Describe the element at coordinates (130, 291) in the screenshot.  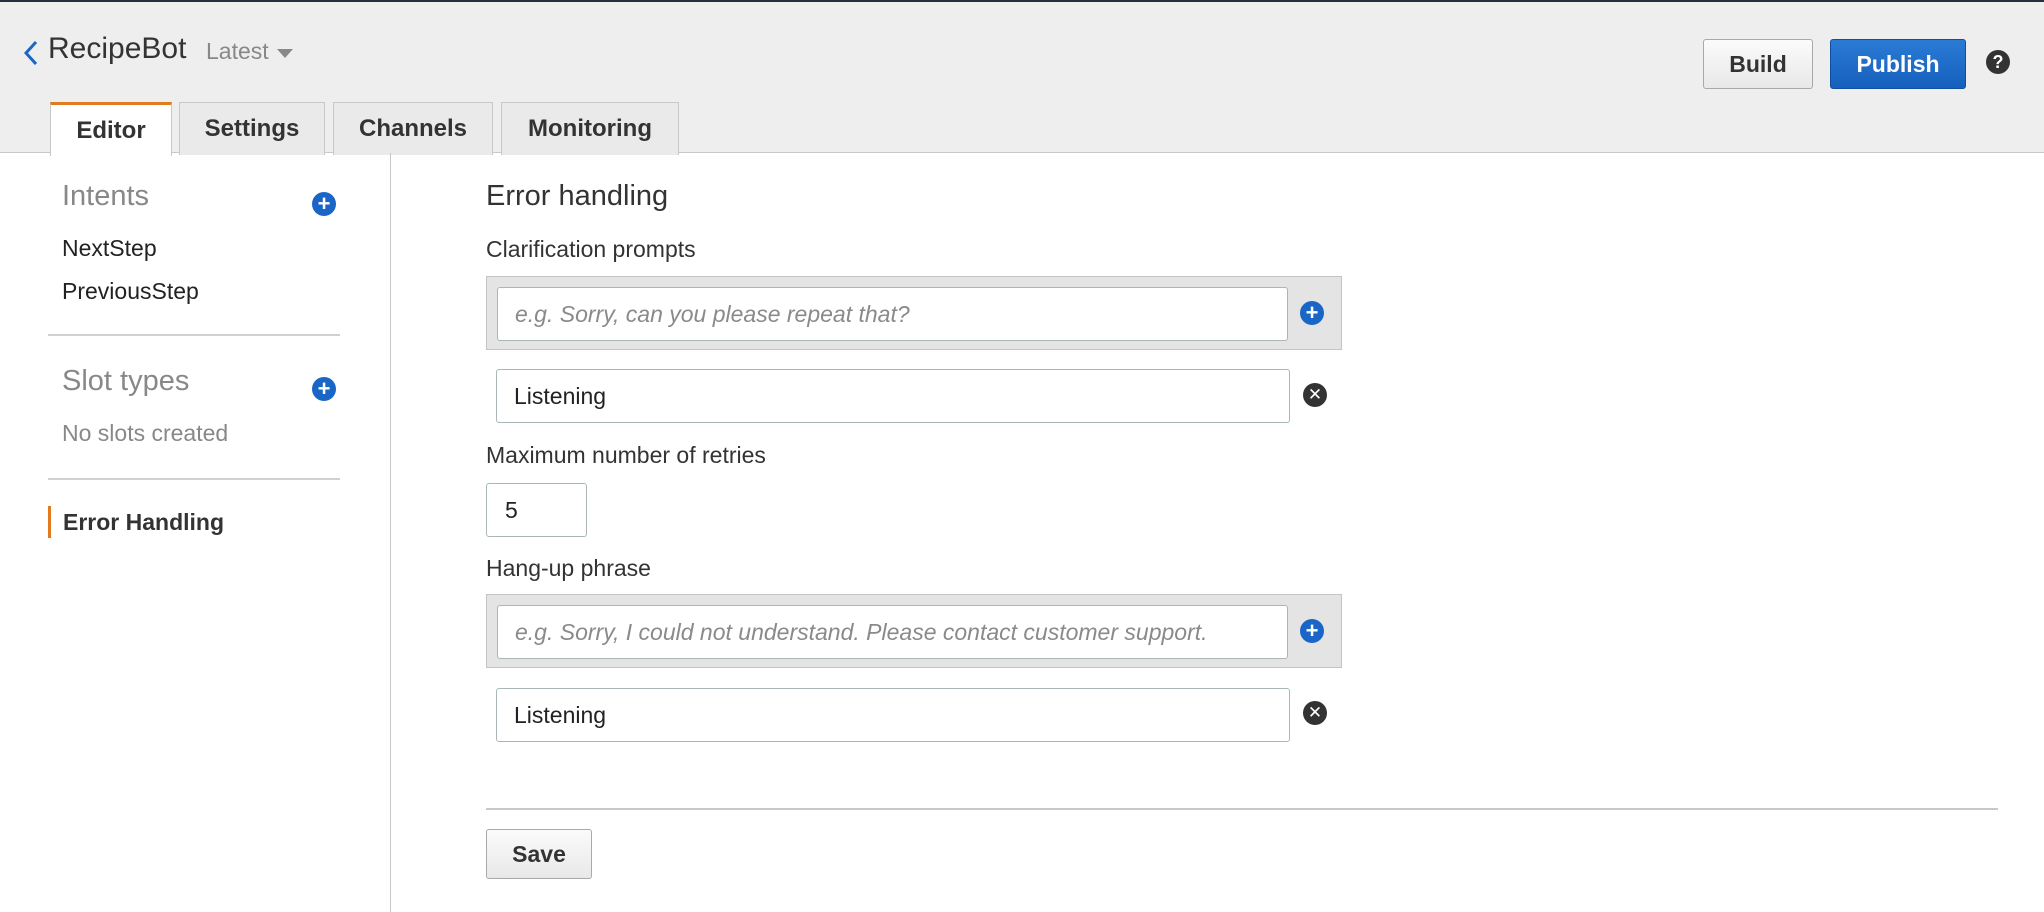
I see `sidebar-item-previousstep: PreviousStep` at that location.